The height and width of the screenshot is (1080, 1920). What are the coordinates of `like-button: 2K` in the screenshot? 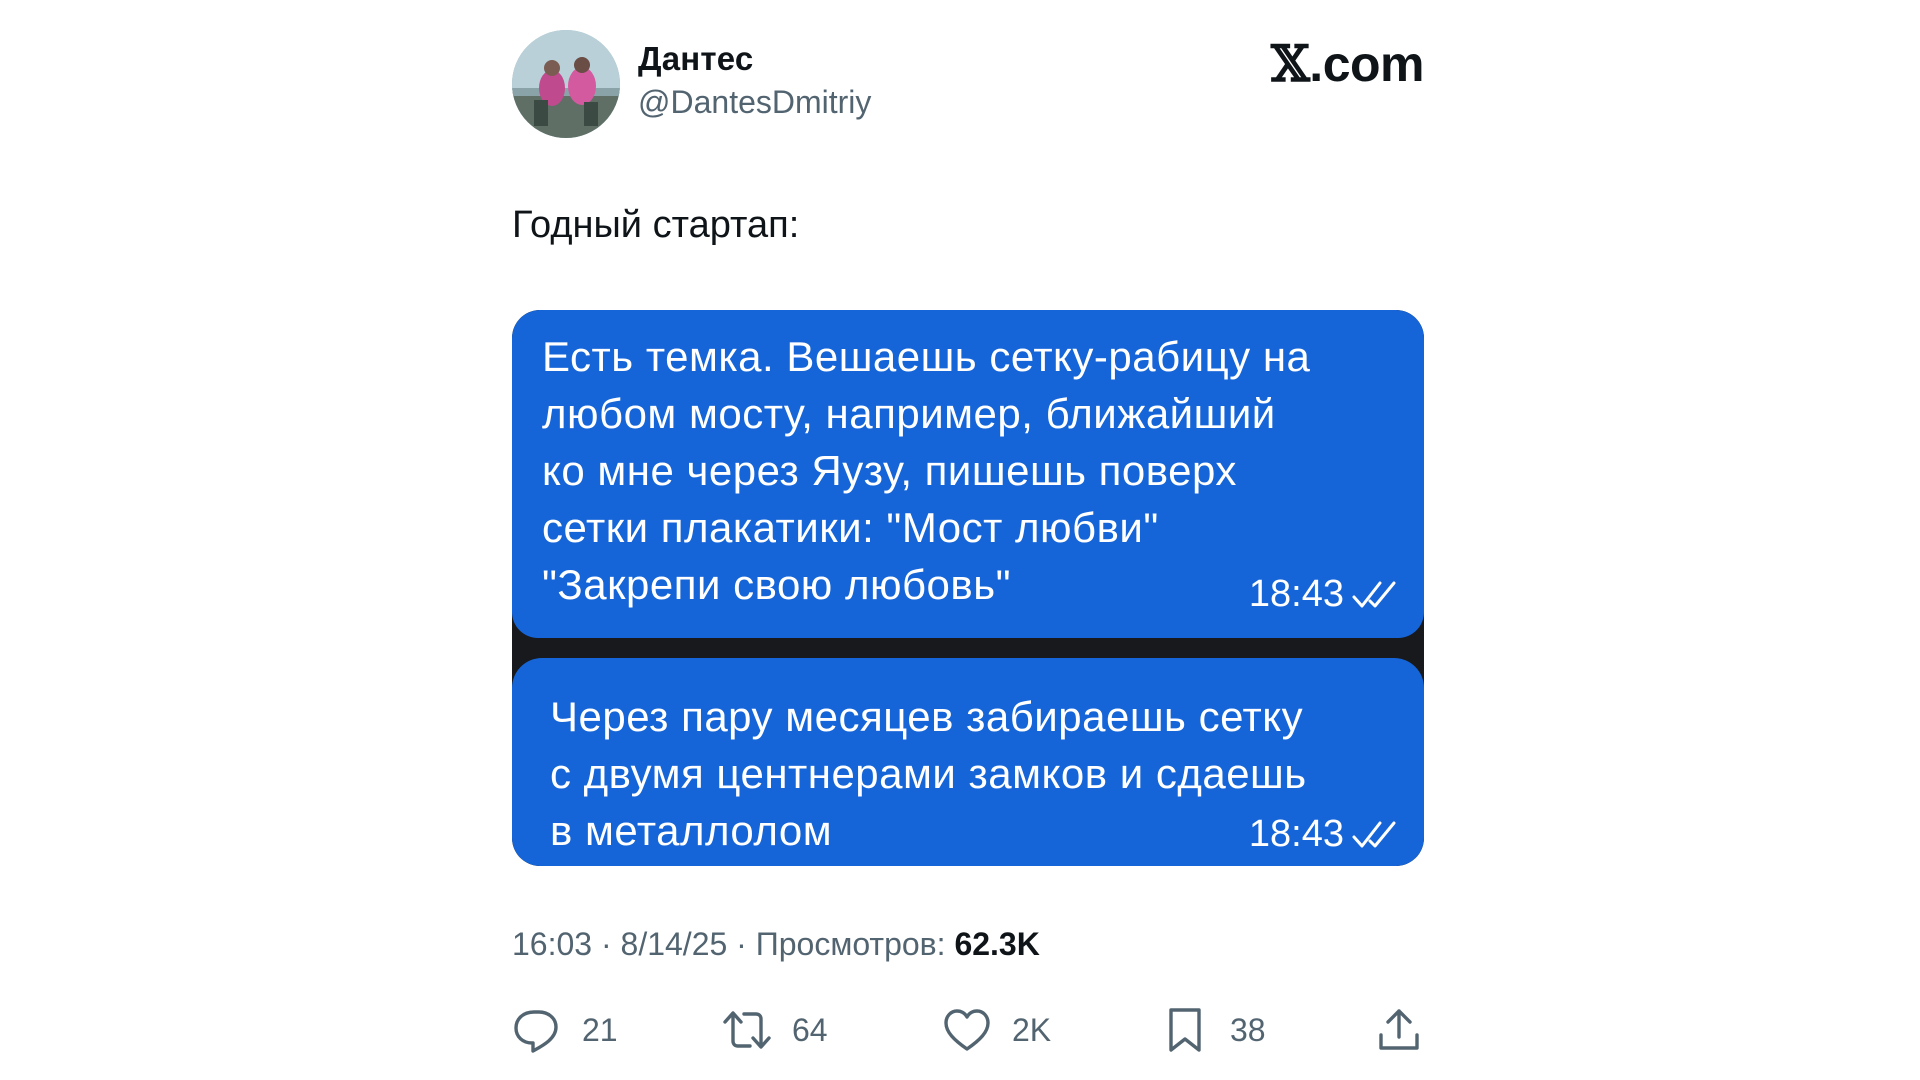 It's located at (996, 1030).